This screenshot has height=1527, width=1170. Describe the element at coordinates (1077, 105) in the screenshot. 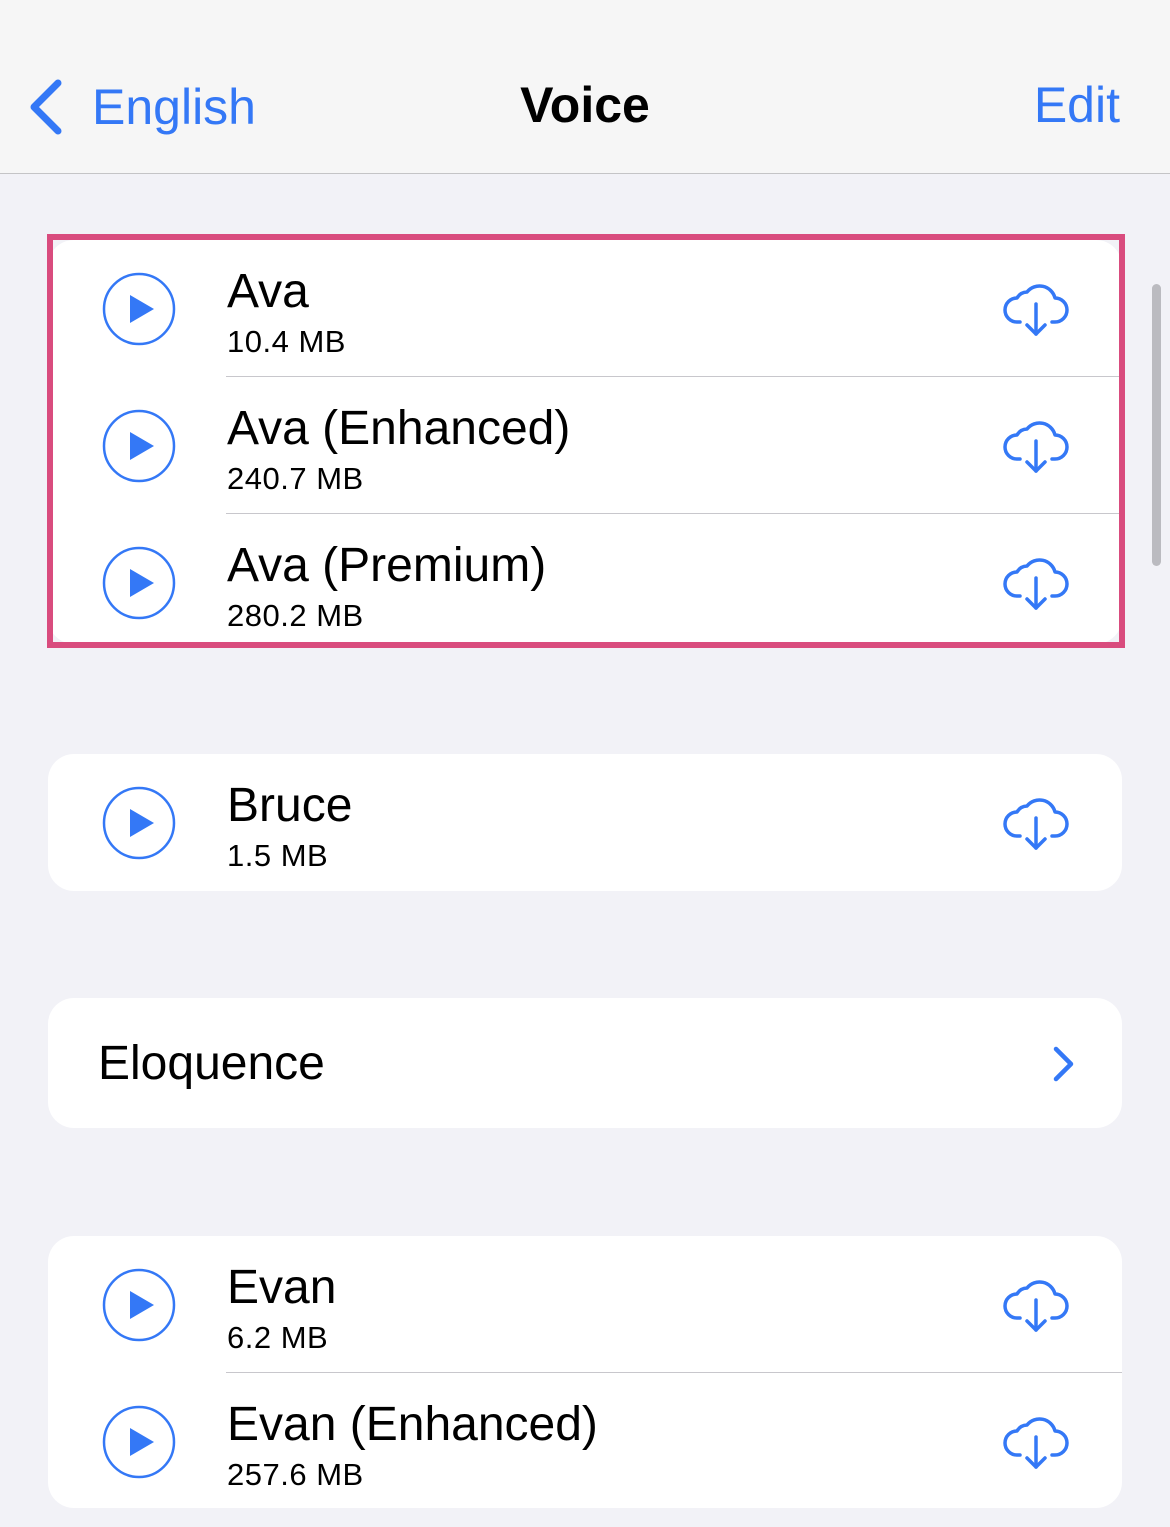

I see `edit-button: Edit` at that location.